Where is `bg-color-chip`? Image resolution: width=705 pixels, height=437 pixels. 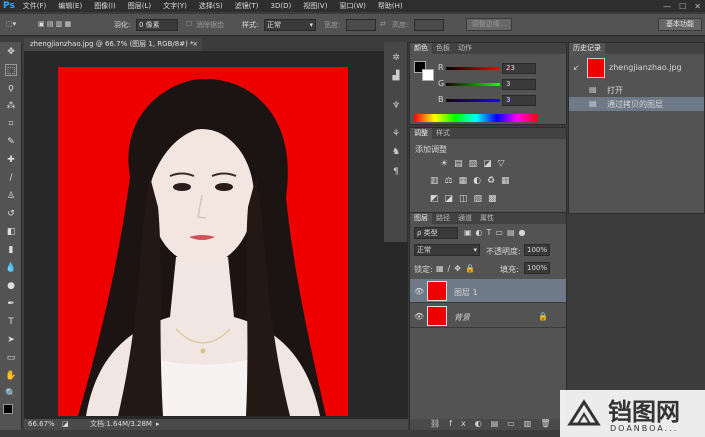
bg-color-chip is located at coordinates (428, 75).